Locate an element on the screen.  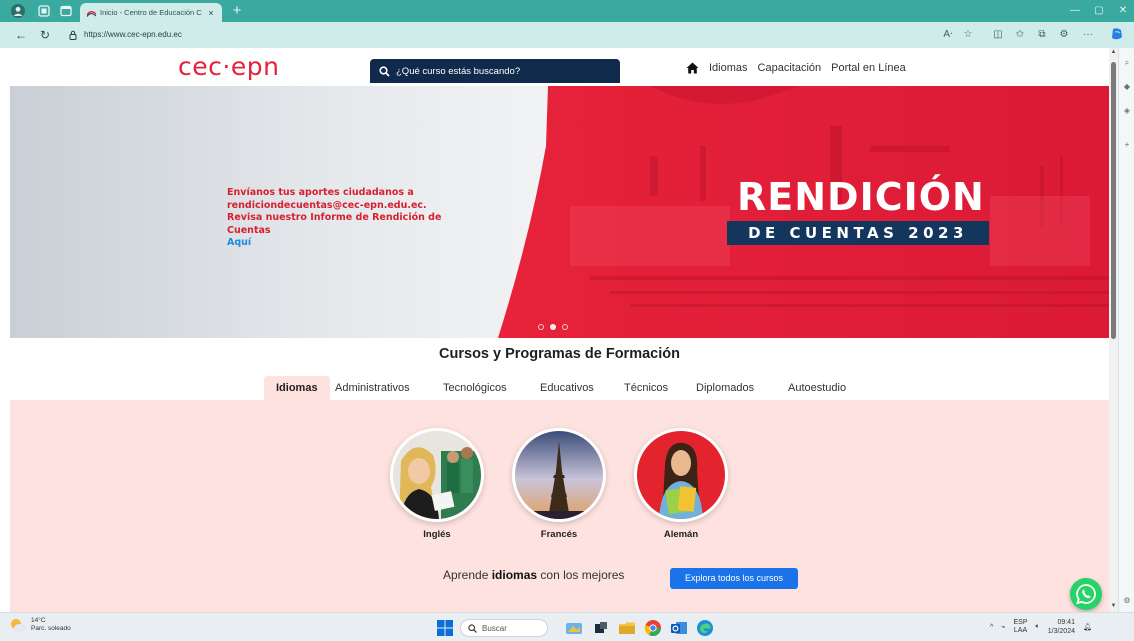
back-arrow-icon: ← is located at coordinates (21, 35).